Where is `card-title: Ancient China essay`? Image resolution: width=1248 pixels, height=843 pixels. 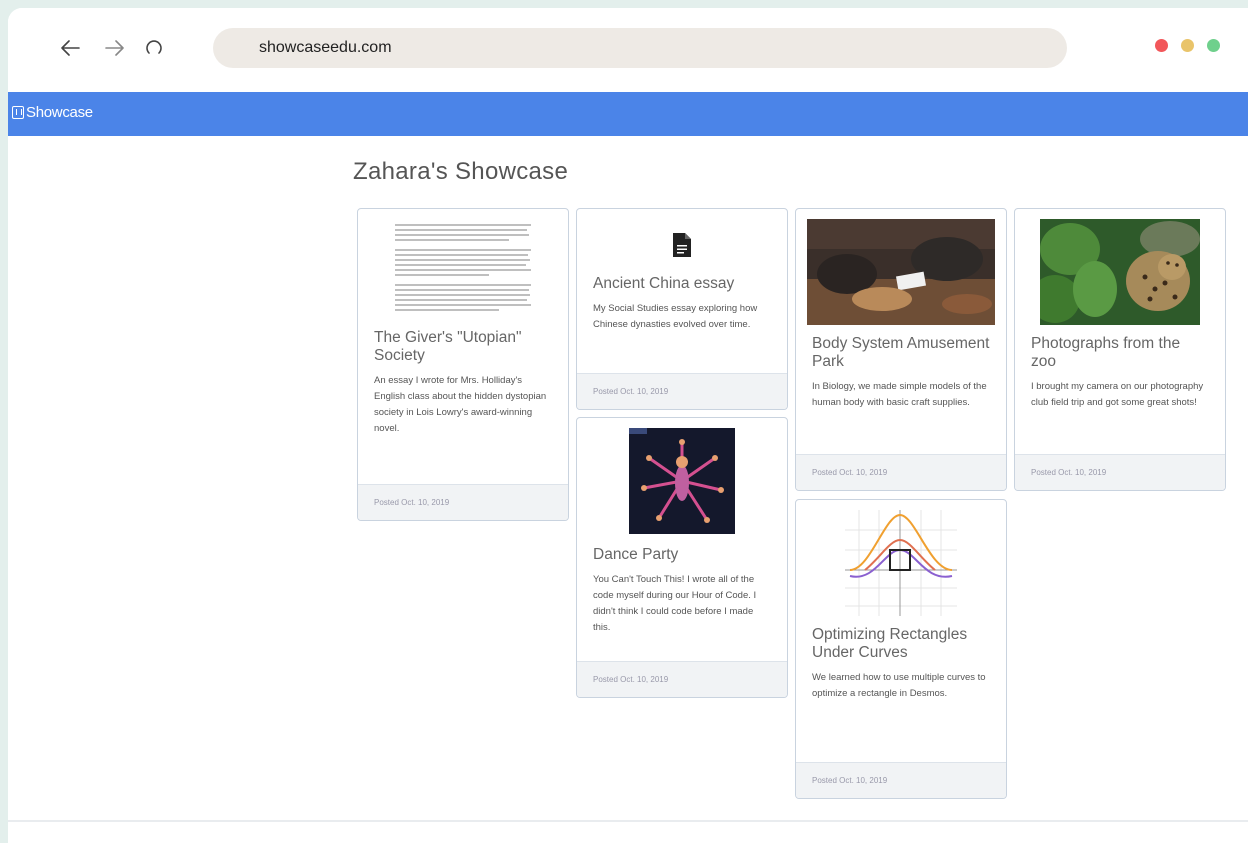
card-title: Ancient China essay is located at coordinates (664, 283).